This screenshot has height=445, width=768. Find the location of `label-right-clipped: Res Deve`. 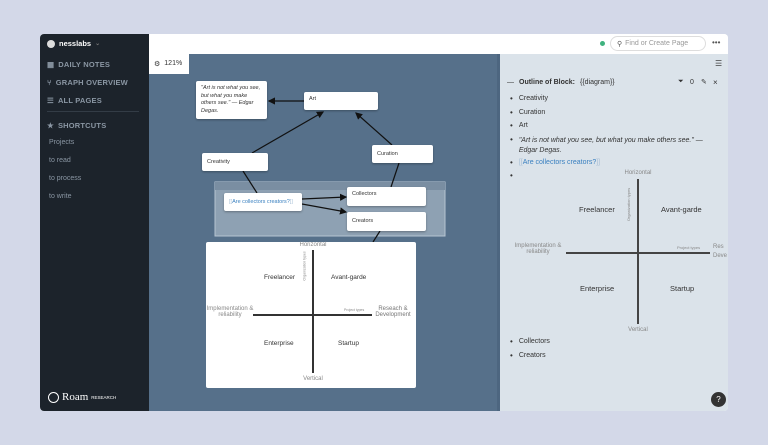

label-right-clipped: Res Deve is located at coordinates (720, 251).